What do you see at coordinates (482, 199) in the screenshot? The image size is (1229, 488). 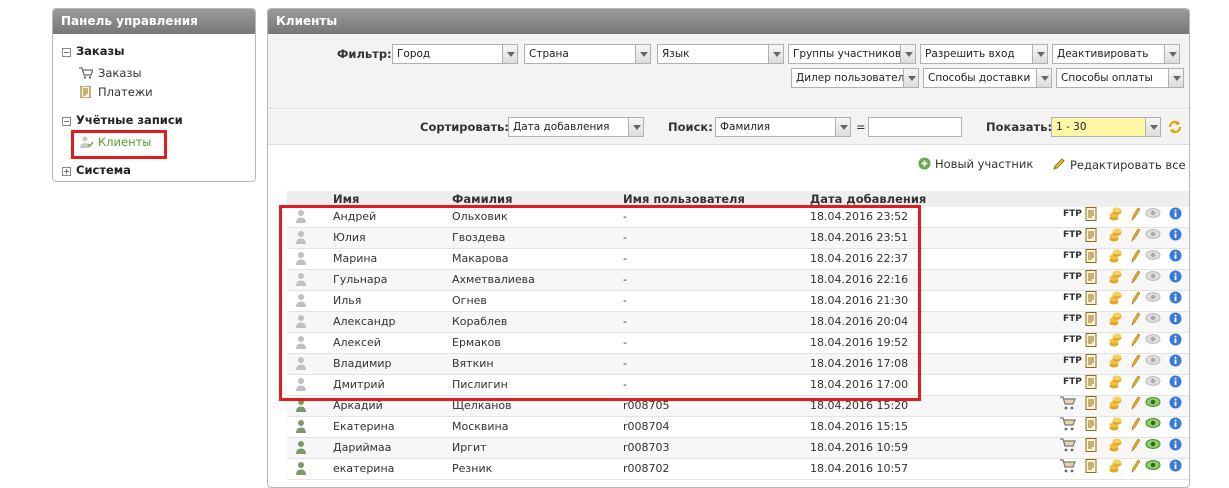 I see `col-last-name: Фамилия` at bounding box center [482, 199].